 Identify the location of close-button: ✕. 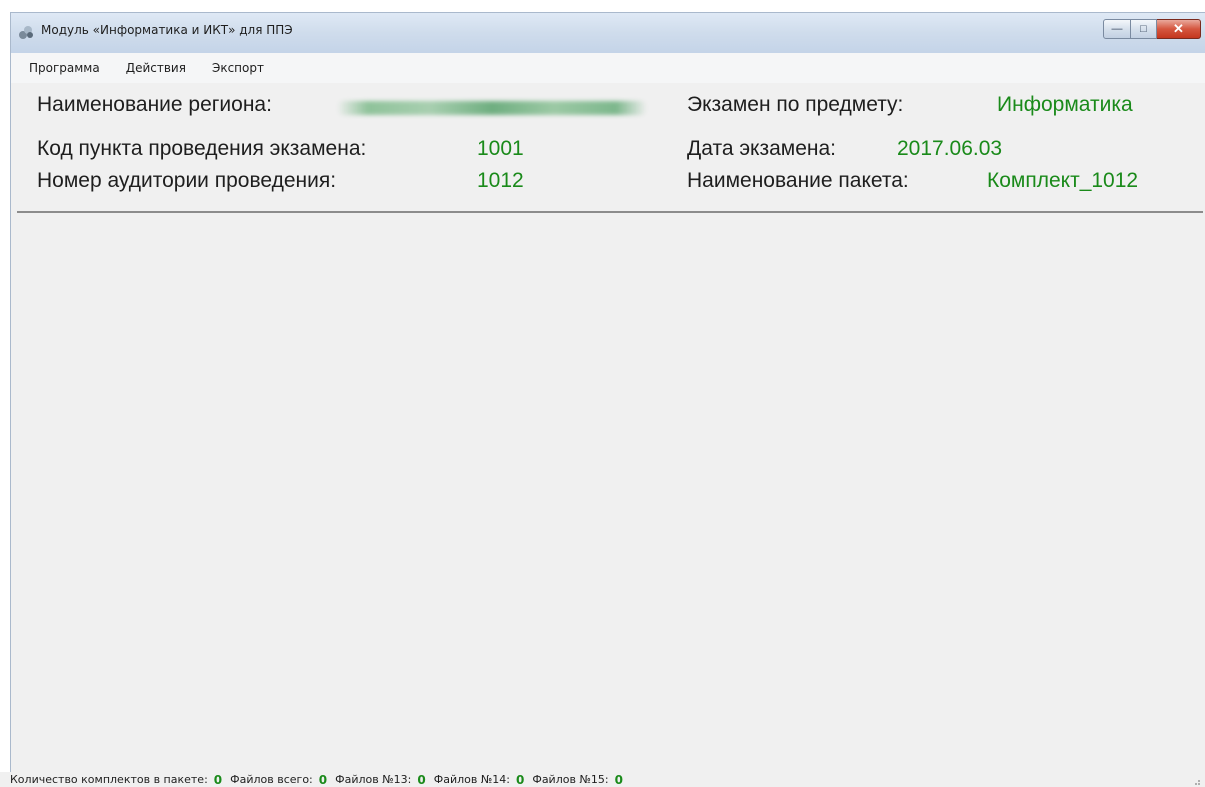
(1179, 29).